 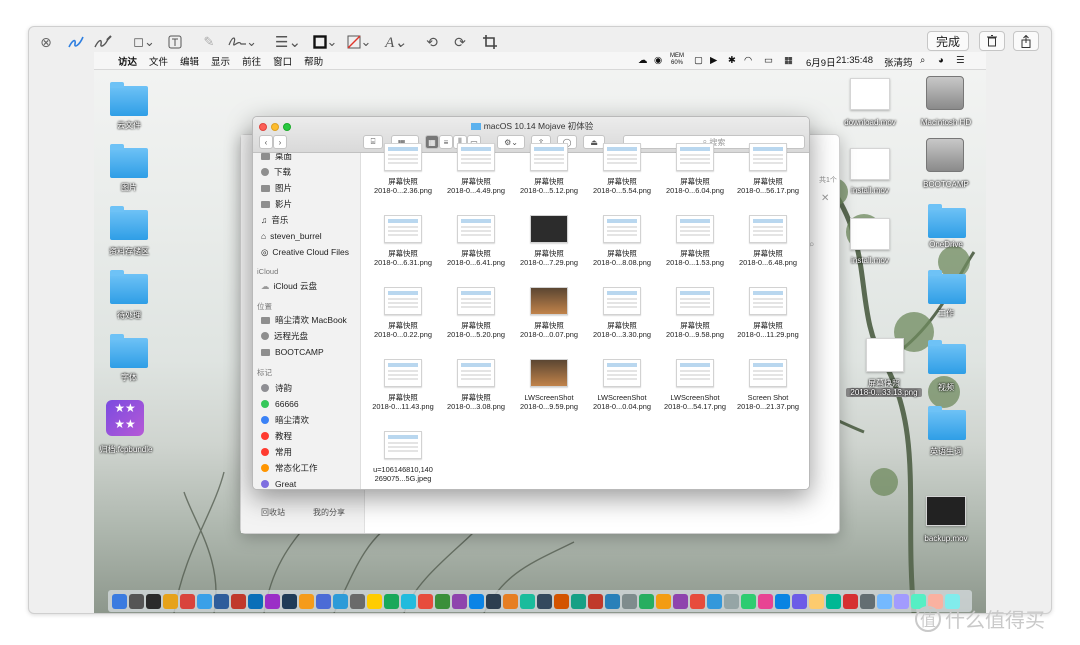 I want to click on file-item: 屏幕快照 2018-0...0.22.png, so click(x=403, y=321).